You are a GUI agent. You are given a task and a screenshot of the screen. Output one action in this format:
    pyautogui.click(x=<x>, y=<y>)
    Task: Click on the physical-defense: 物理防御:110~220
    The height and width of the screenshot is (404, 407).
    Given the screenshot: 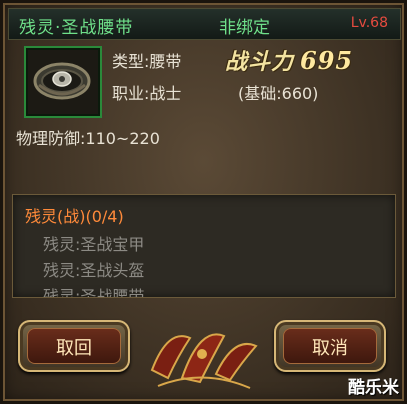 What is the action you would take?
    pyautogui.click(x=88, y=138)
    